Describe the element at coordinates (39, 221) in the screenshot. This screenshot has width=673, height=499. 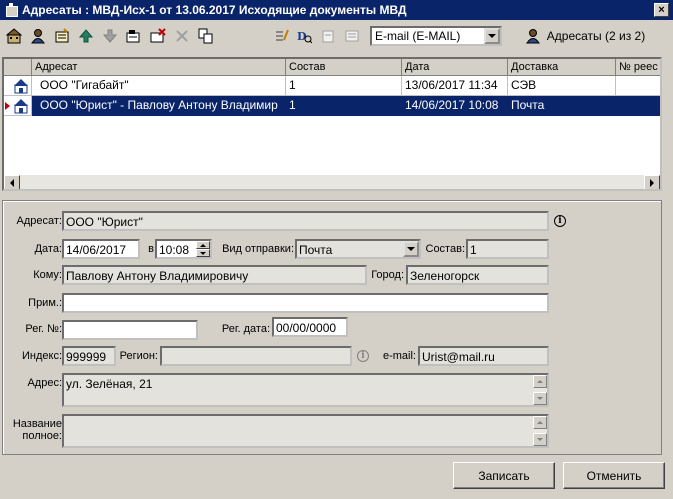
I see `addressee-label: Адресат:` at that location.